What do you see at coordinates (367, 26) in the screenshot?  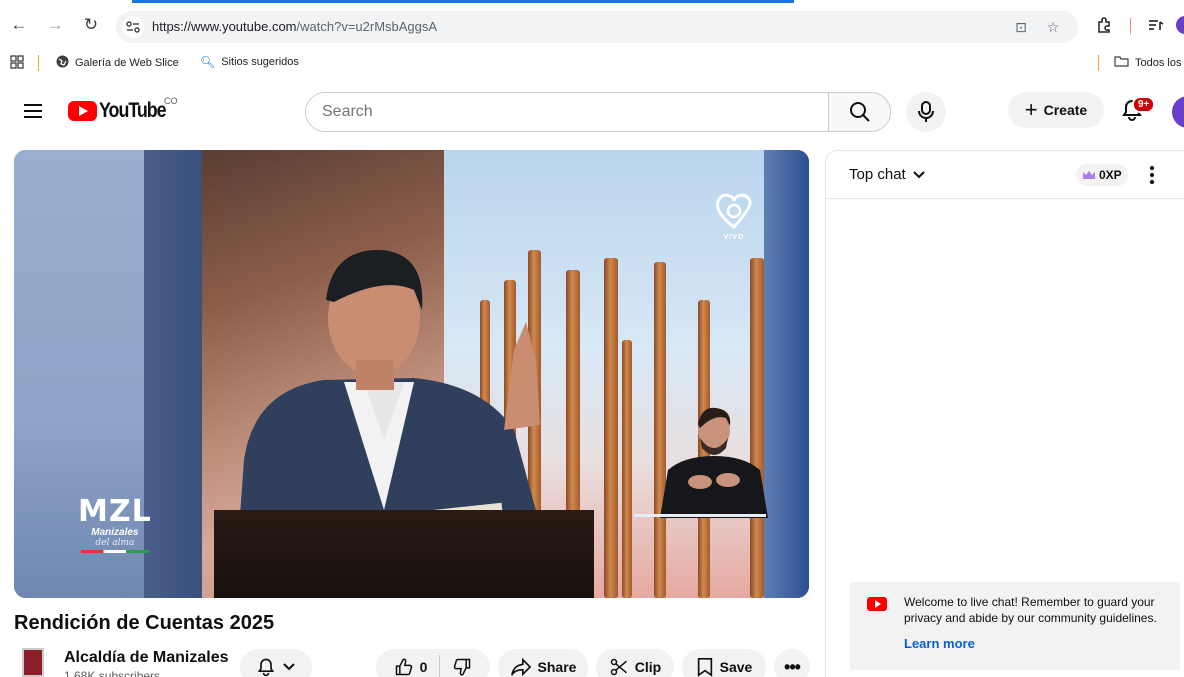 I see `url-path: /watch?v=u2rMsbAggsA` at bounding box center [367, 26].